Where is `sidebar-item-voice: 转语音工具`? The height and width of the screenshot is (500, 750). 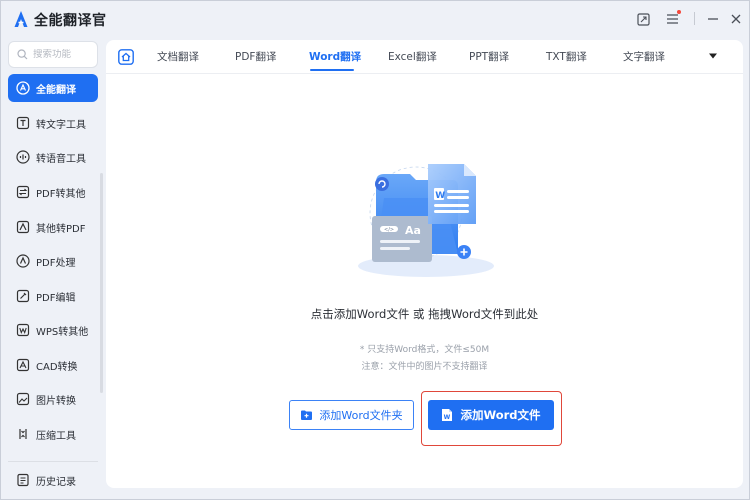
sidebar-item-voice: 转语音工具 is located at coordinates (53, 157).